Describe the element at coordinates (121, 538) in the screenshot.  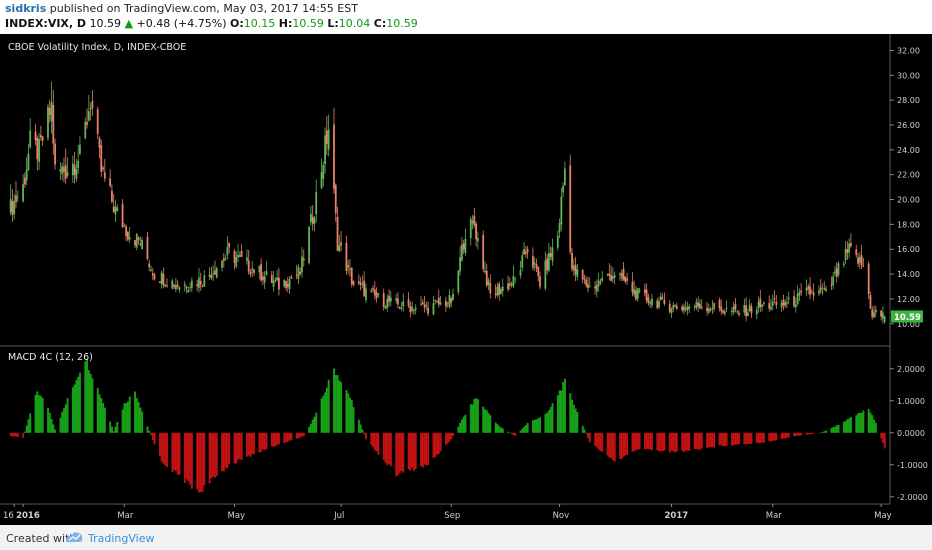
I see `tradingview-brand-link: TradingView` at that location.